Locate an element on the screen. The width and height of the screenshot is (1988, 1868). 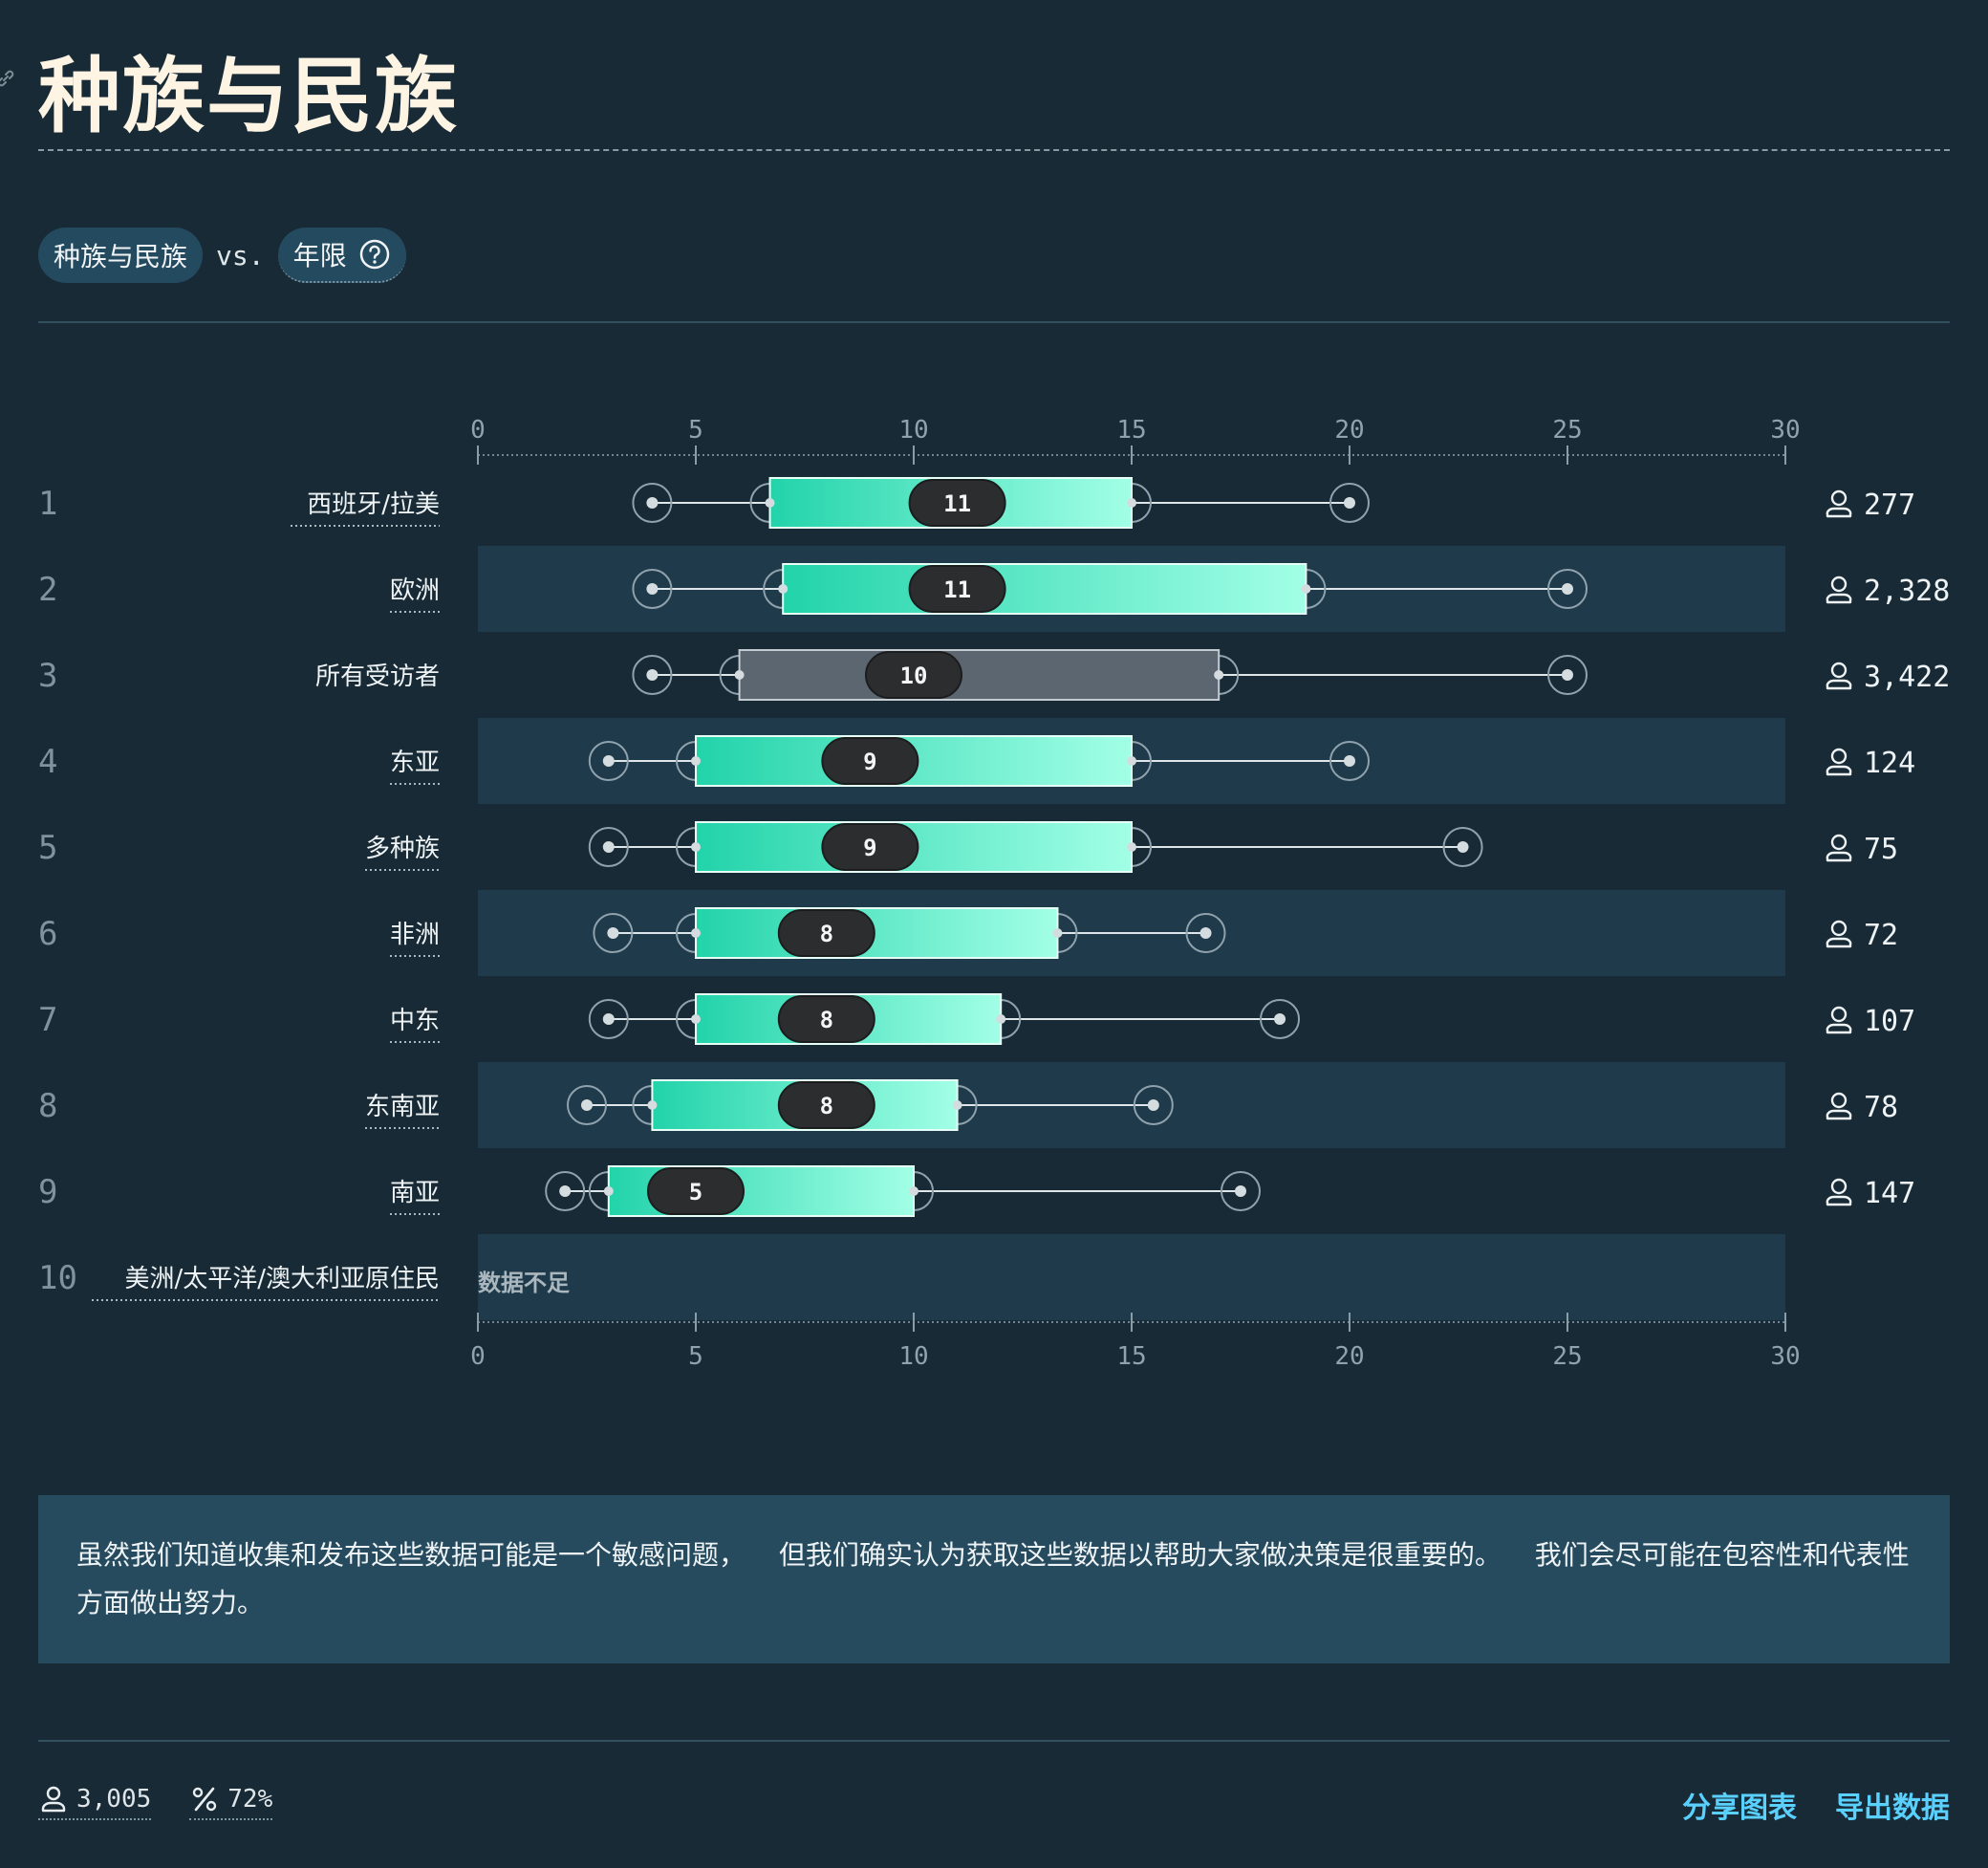
row-label: 南亚 is located at coordinates (415, 1193).